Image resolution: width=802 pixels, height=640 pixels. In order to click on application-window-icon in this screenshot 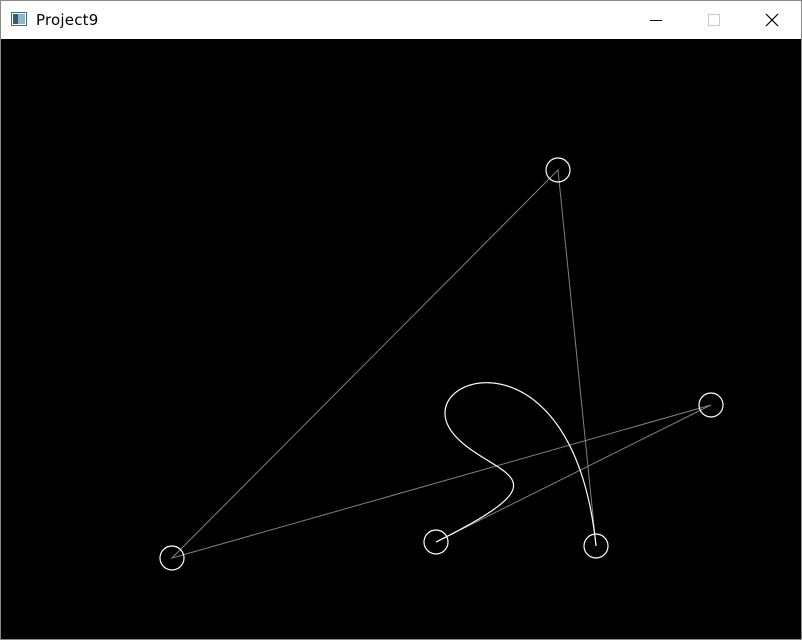, I will do `click(19, 19)`.